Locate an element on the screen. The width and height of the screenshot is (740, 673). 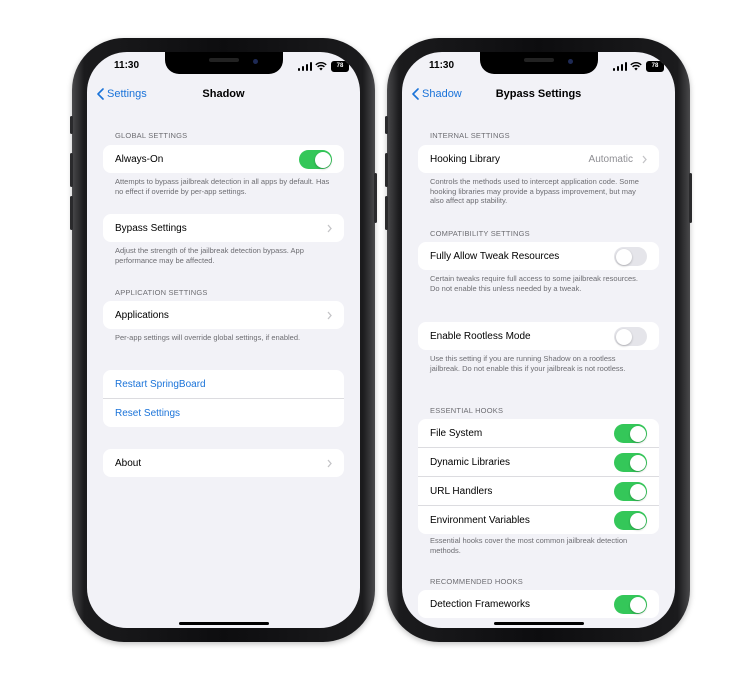
dynamic-libraries-toggle is located at coordinates (630, 462).